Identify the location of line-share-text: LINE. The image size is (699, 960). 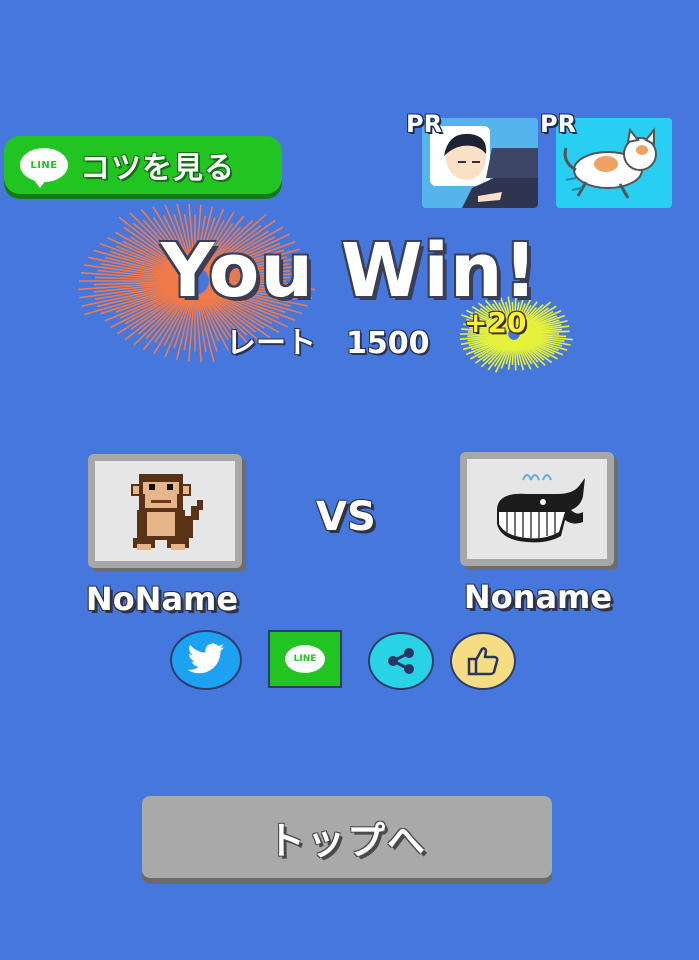
(305, 659).